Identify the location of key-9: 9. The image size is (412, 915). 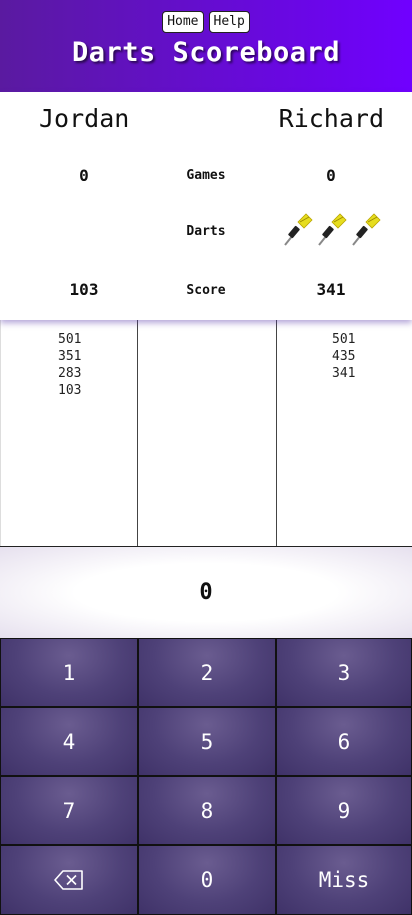
(344, 810).